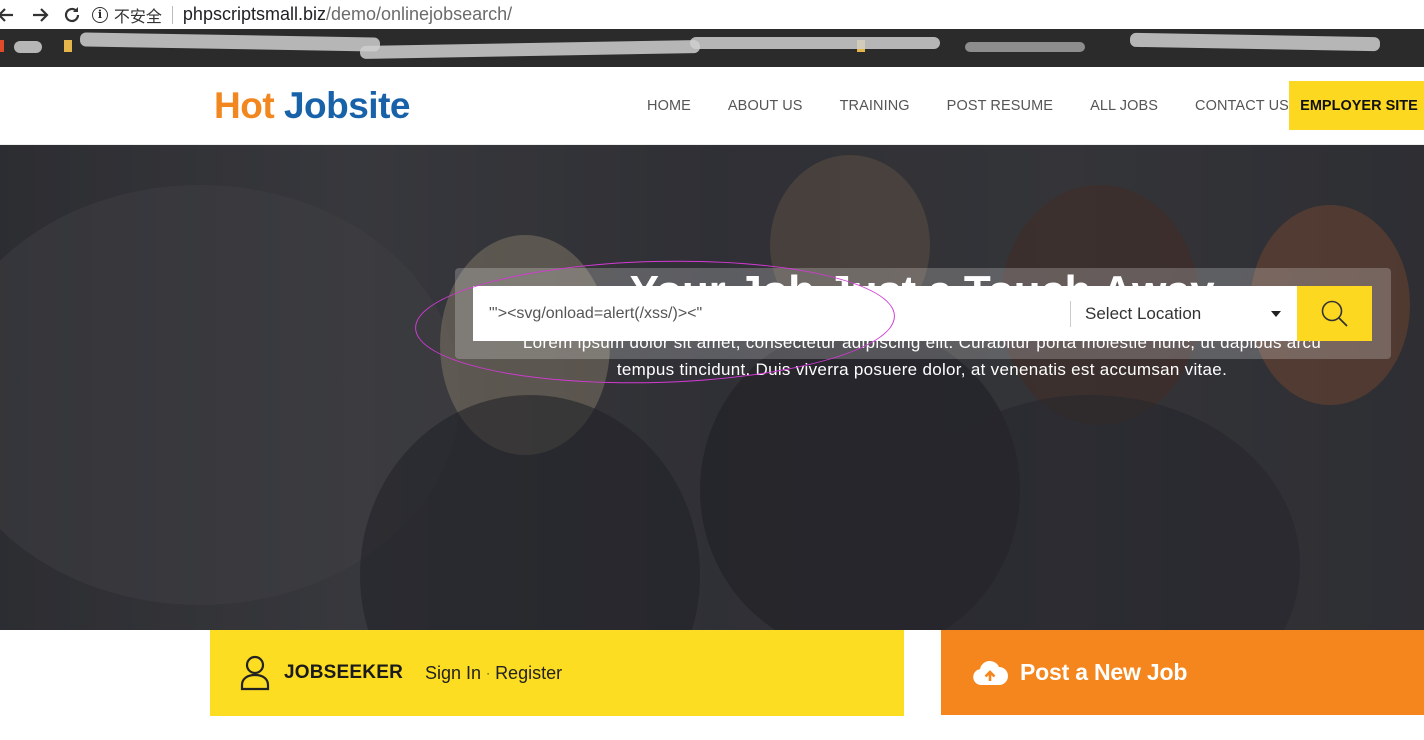 This screenshot has height=740, width=1424. What do you see at coordinates (2, 46) in the screenshot?
I see `bookmark-icon` at bounding box center [2, 46].